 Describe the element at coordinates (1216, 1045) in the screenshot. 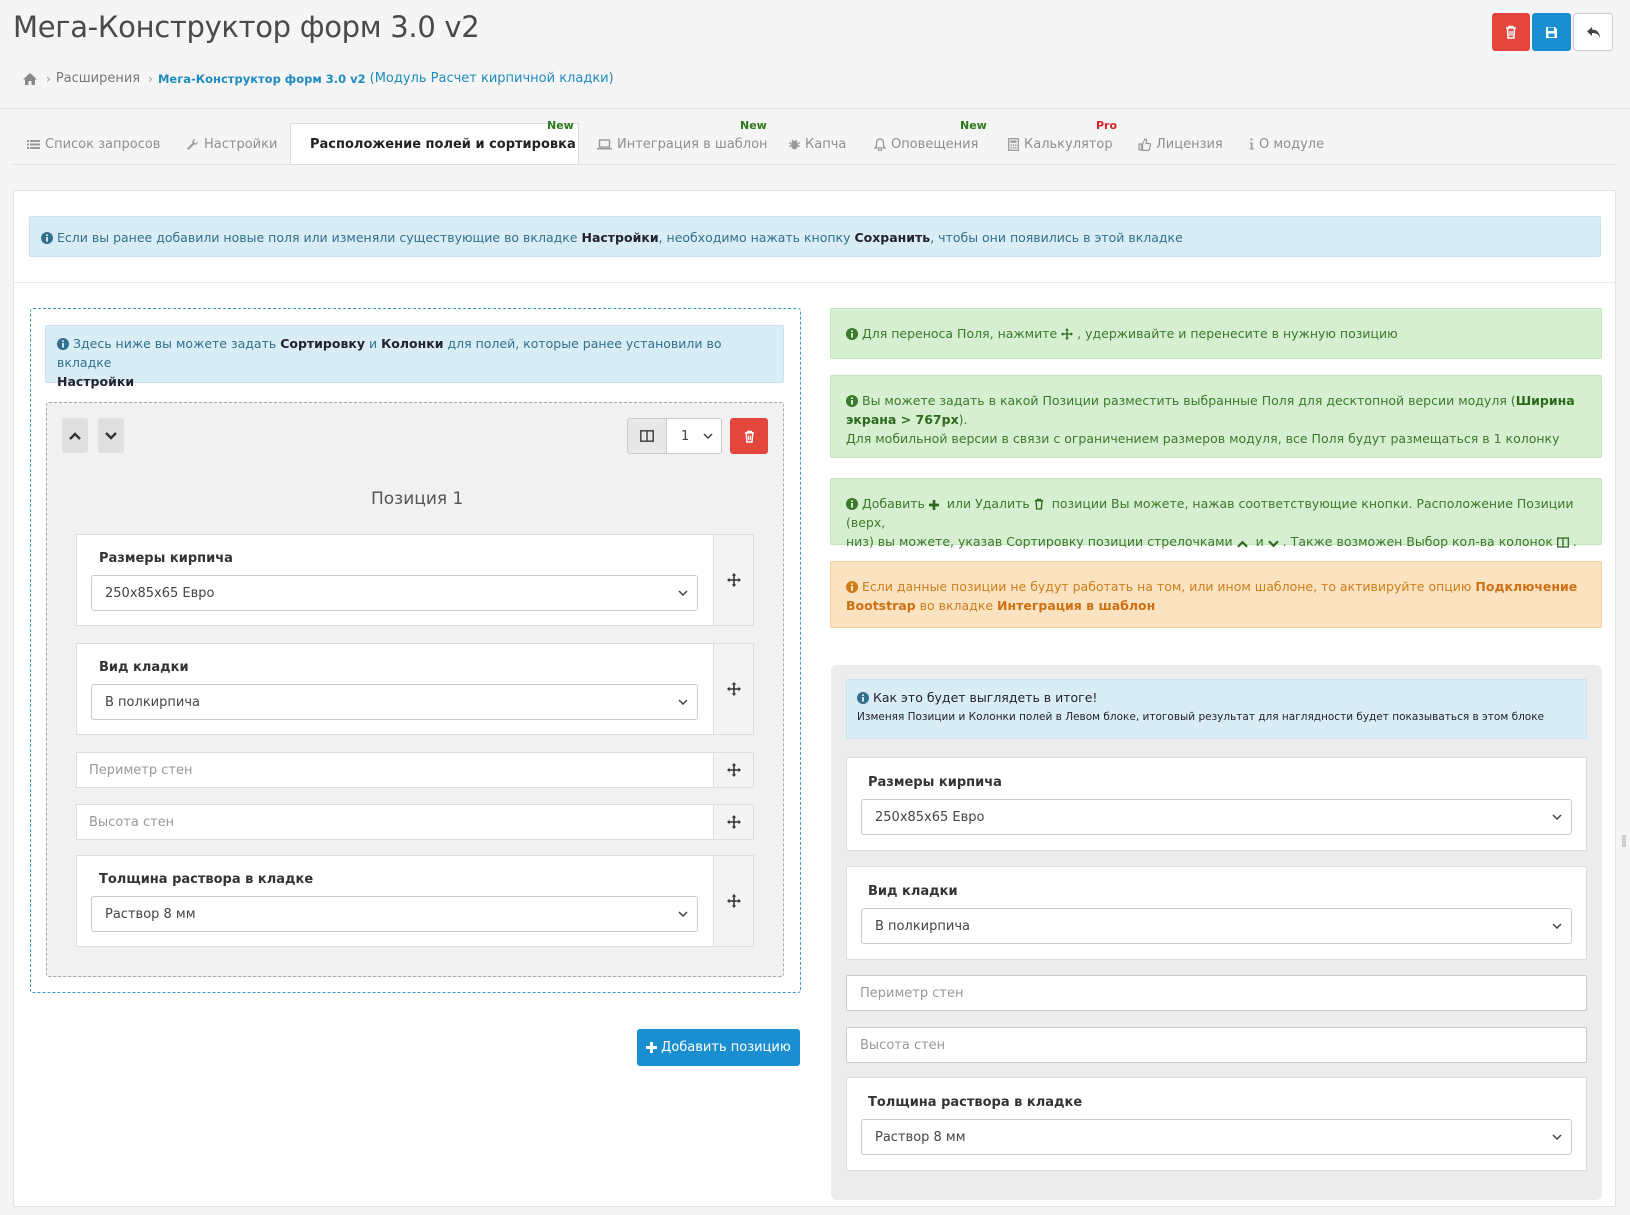

I see `preview-height-input: Высота стен` at that location.